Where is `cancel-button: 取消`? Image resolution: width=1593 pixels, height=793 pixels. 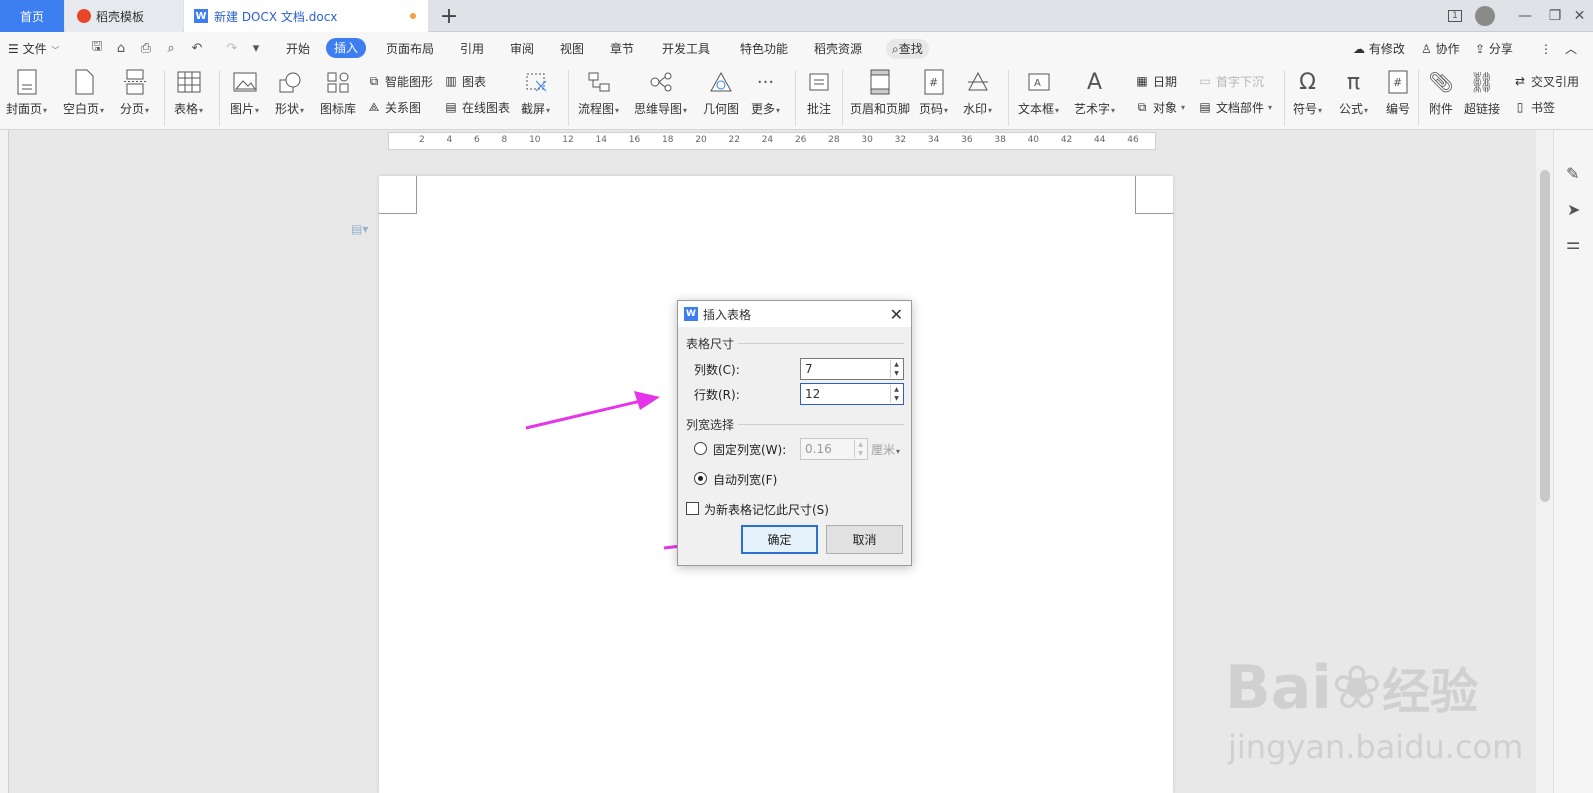
cancel-button: 取消 is located at coordinates (864, 539).